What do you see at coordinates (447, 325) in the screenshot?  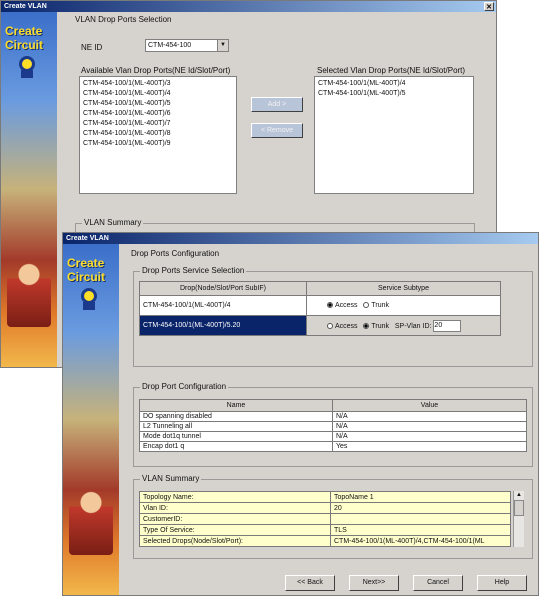 I see `sp-vlan-id-input: 20` at bounding box center [447, 325].